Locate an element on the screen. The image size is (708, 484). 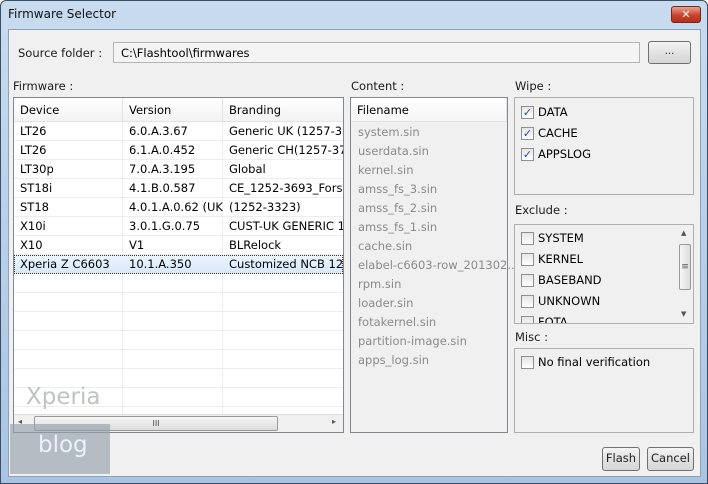
exclude-checkbox-kernel: KERNEL is located at coordinates (552, 259).